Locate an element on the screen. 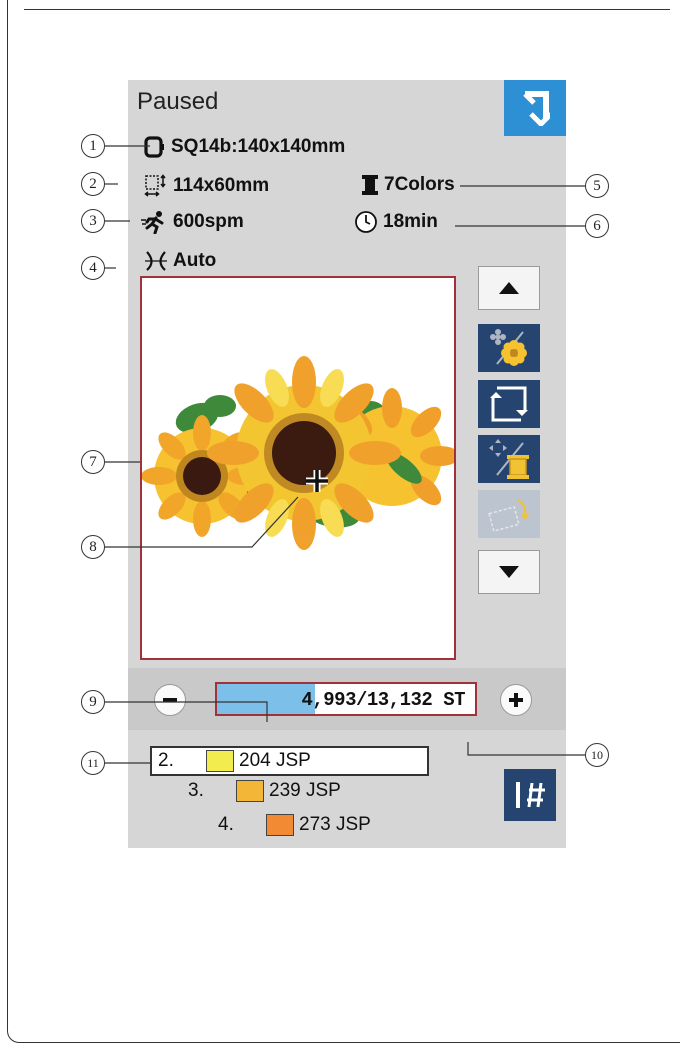  scroll-up-icon is located at coordinates (509, 288).